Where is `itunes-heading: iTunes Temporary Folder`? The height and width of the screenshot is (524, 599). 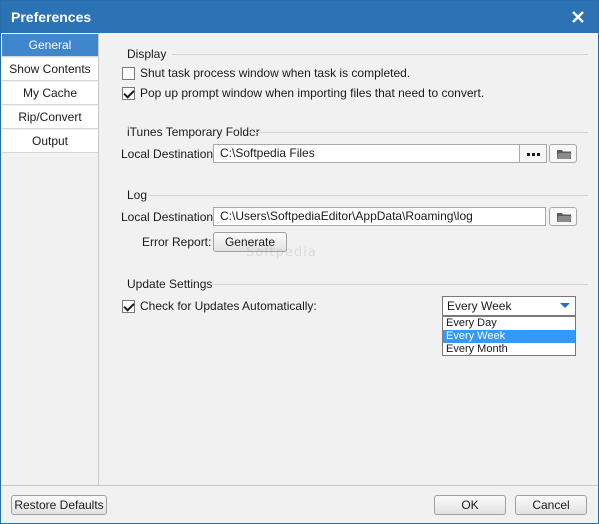
itunes-heading: iTunes Temporary Folder is located at coordinates (193, 132).